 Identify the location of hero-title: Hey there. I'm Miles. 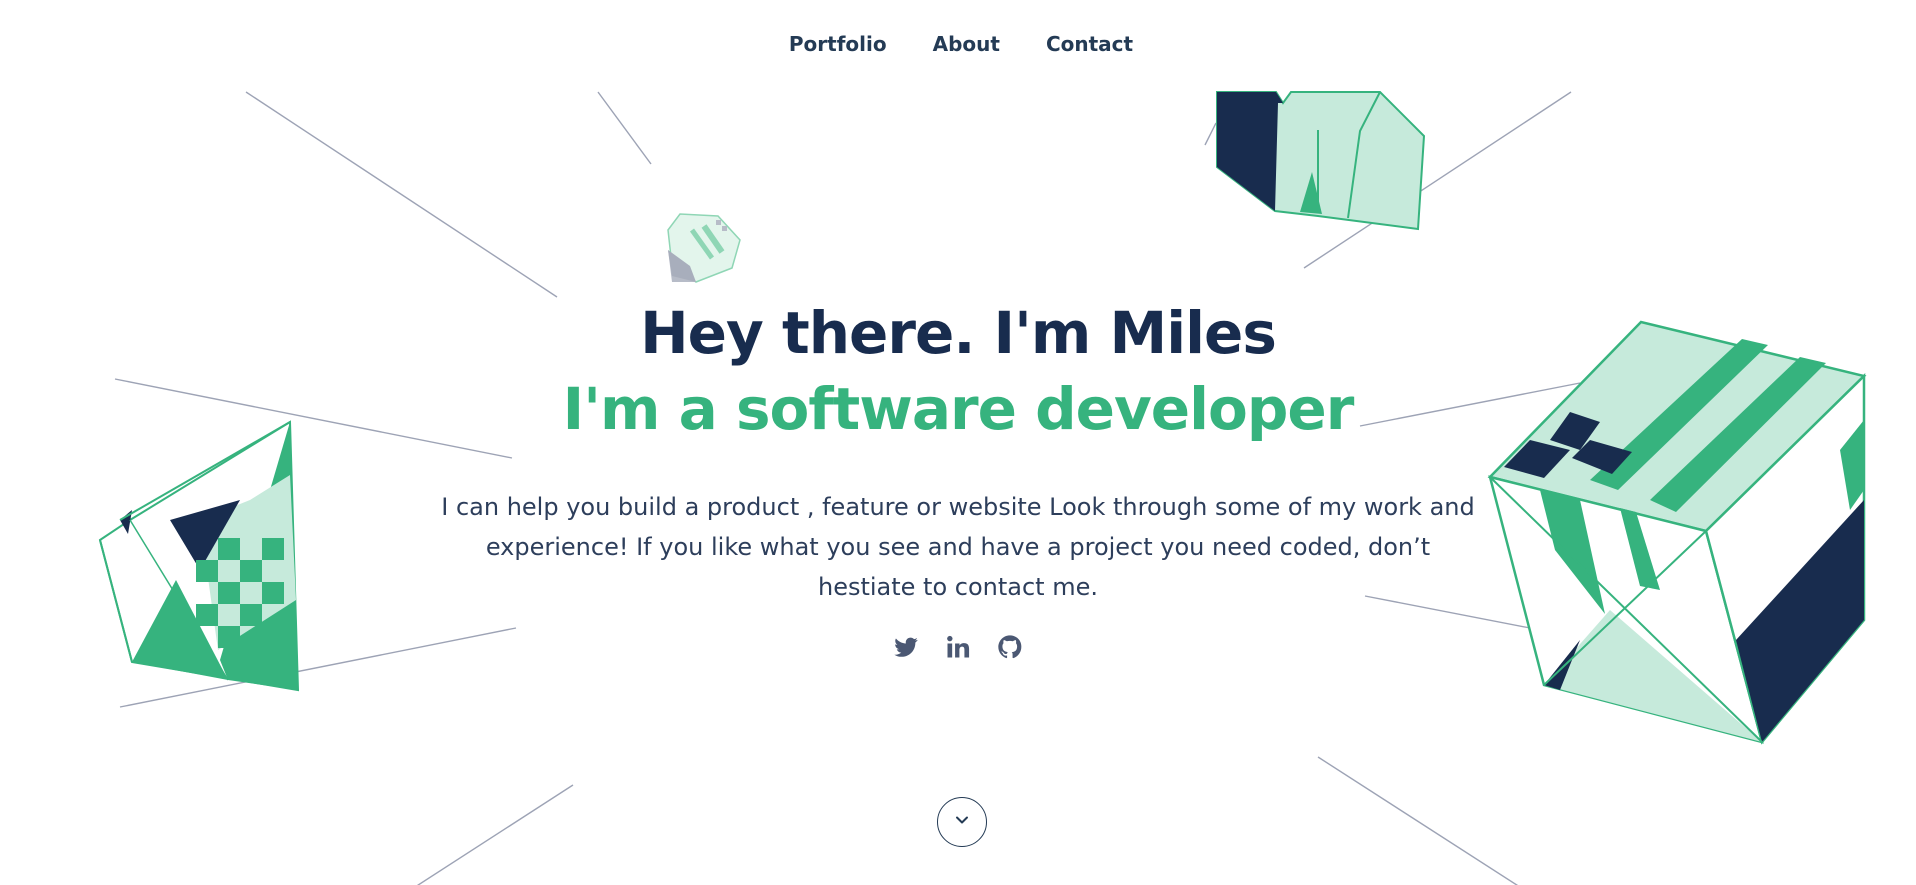
(958, 333).